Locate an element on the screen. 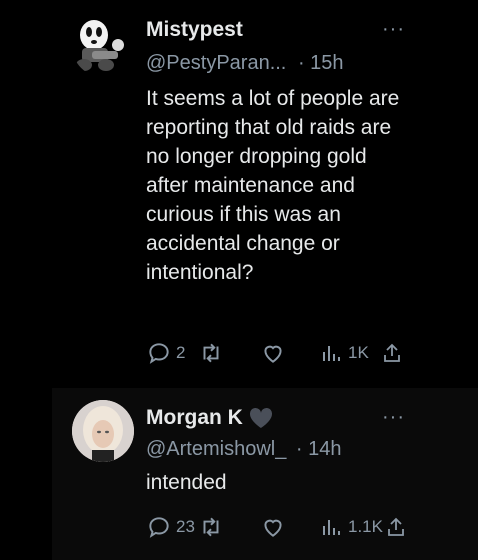  profile-photo-icon is located at coordinates (103, 431).